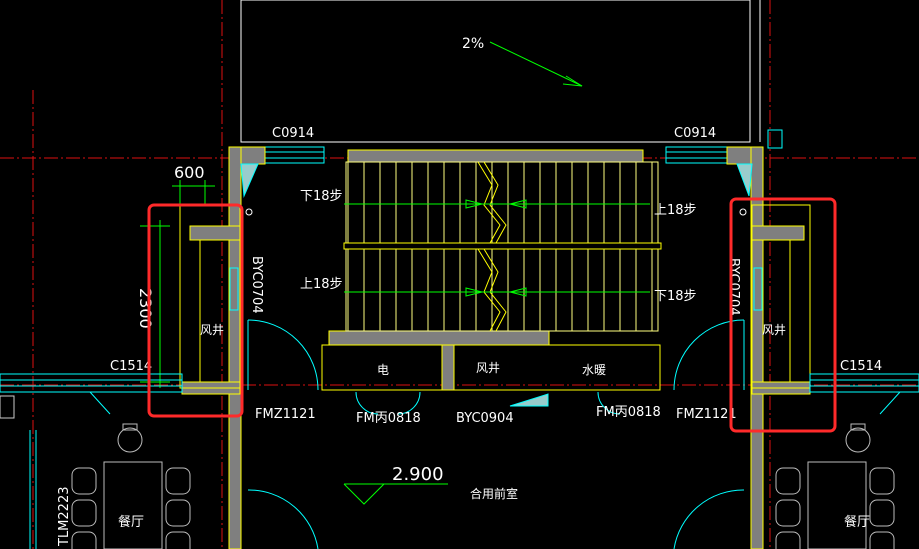  I want to click on tlm-label: TLM2223, so click(64, 517).